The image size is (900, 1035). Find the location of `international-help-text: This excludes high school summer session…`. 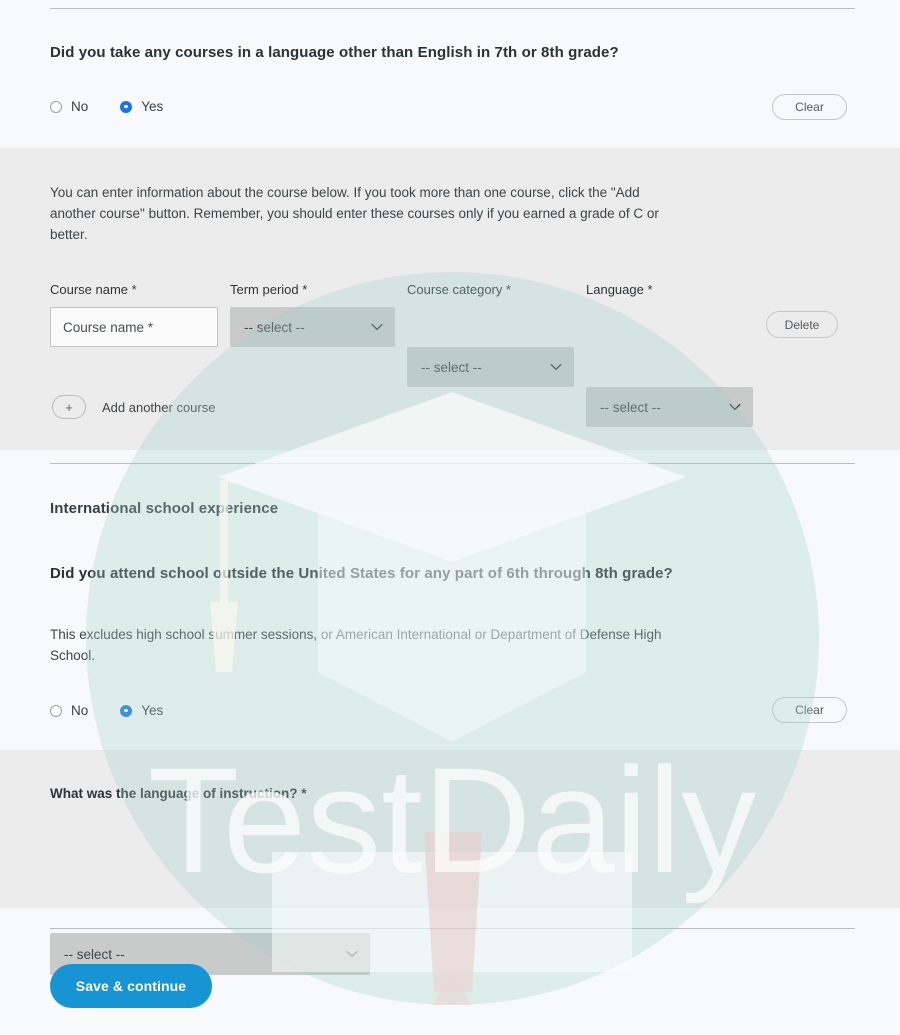

international-help-text: This excludes high school summer session… is located at coordinates (356, 645).